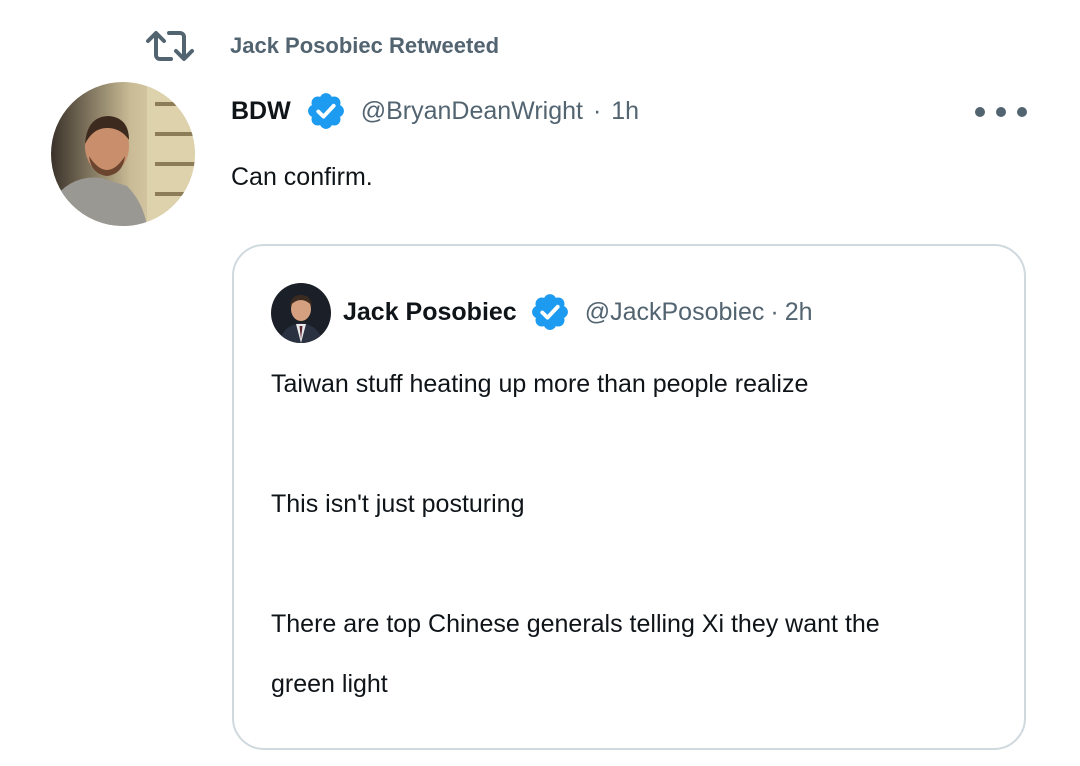  What do you see at coordinates (625, 111) in the screenshot?
I see `timestamp-link: 1h` at bounding box center [625, 111].